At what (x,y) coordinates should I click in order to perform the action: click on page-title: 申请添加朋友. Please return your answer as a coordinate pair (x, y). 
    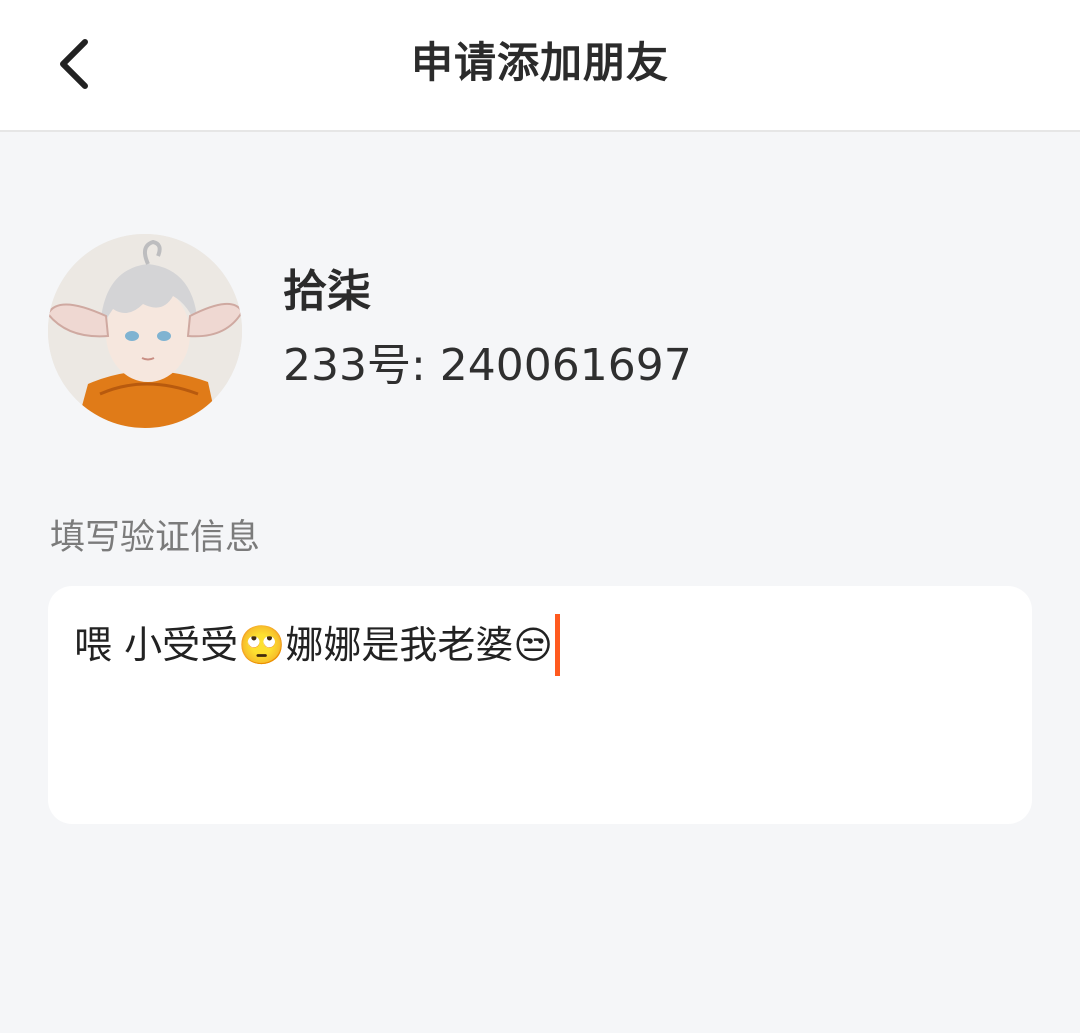
    Looking at the image, I should click on (539, 62).